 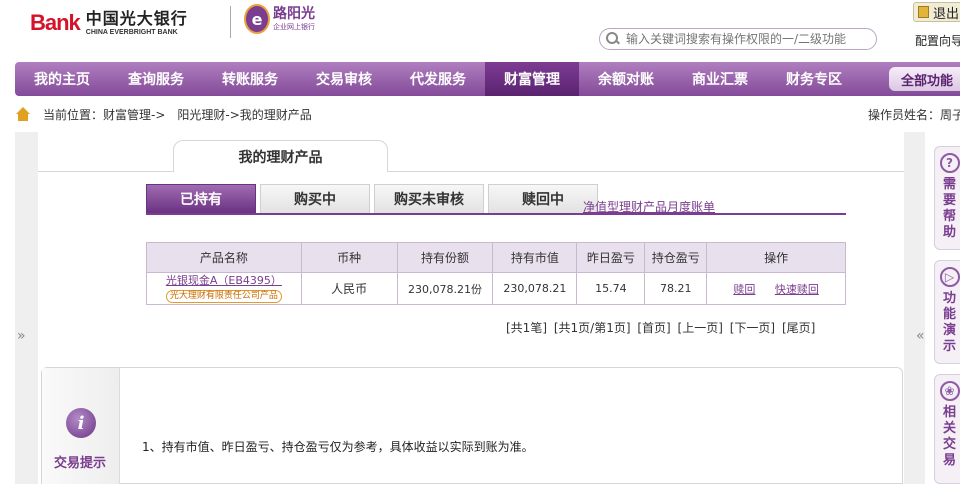 I want to click on bank-name: 中国光大银行 CHINA EVERBRIGHT BANK, so click(x=136, y=22).